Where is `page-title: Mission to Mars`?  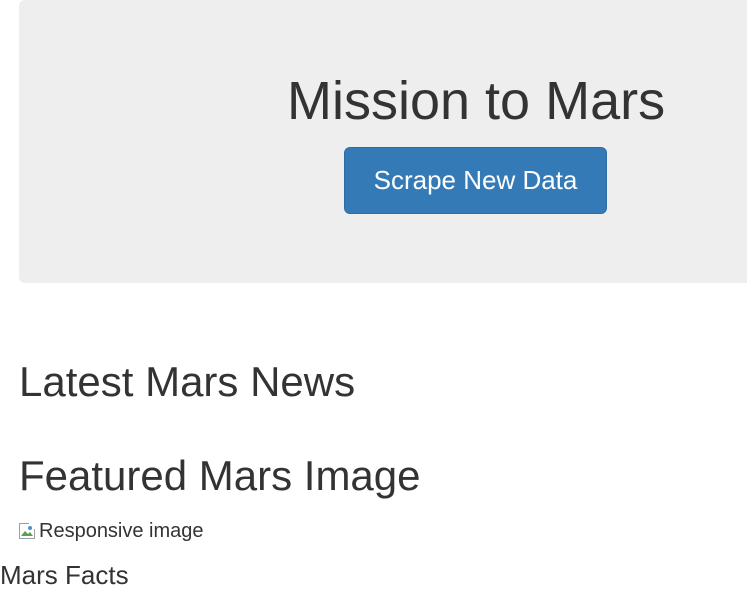
page-title: Mission to Mars is located at coordinates (476, 101).